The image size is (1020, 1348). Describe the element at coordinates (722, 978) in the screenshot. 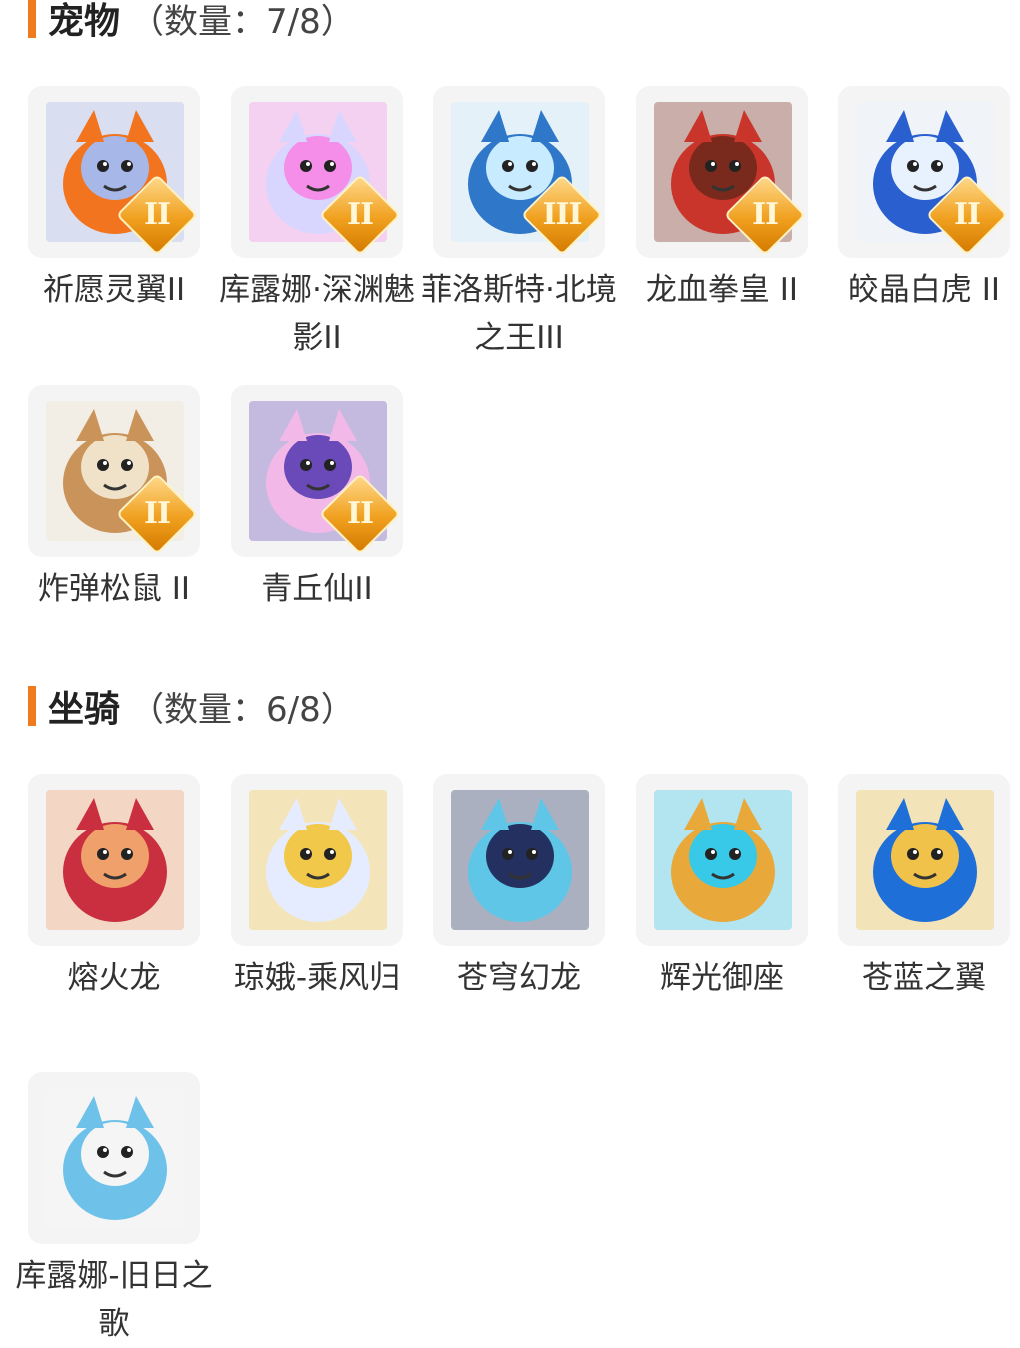

I see `item-name: 辉光御座` at that location.